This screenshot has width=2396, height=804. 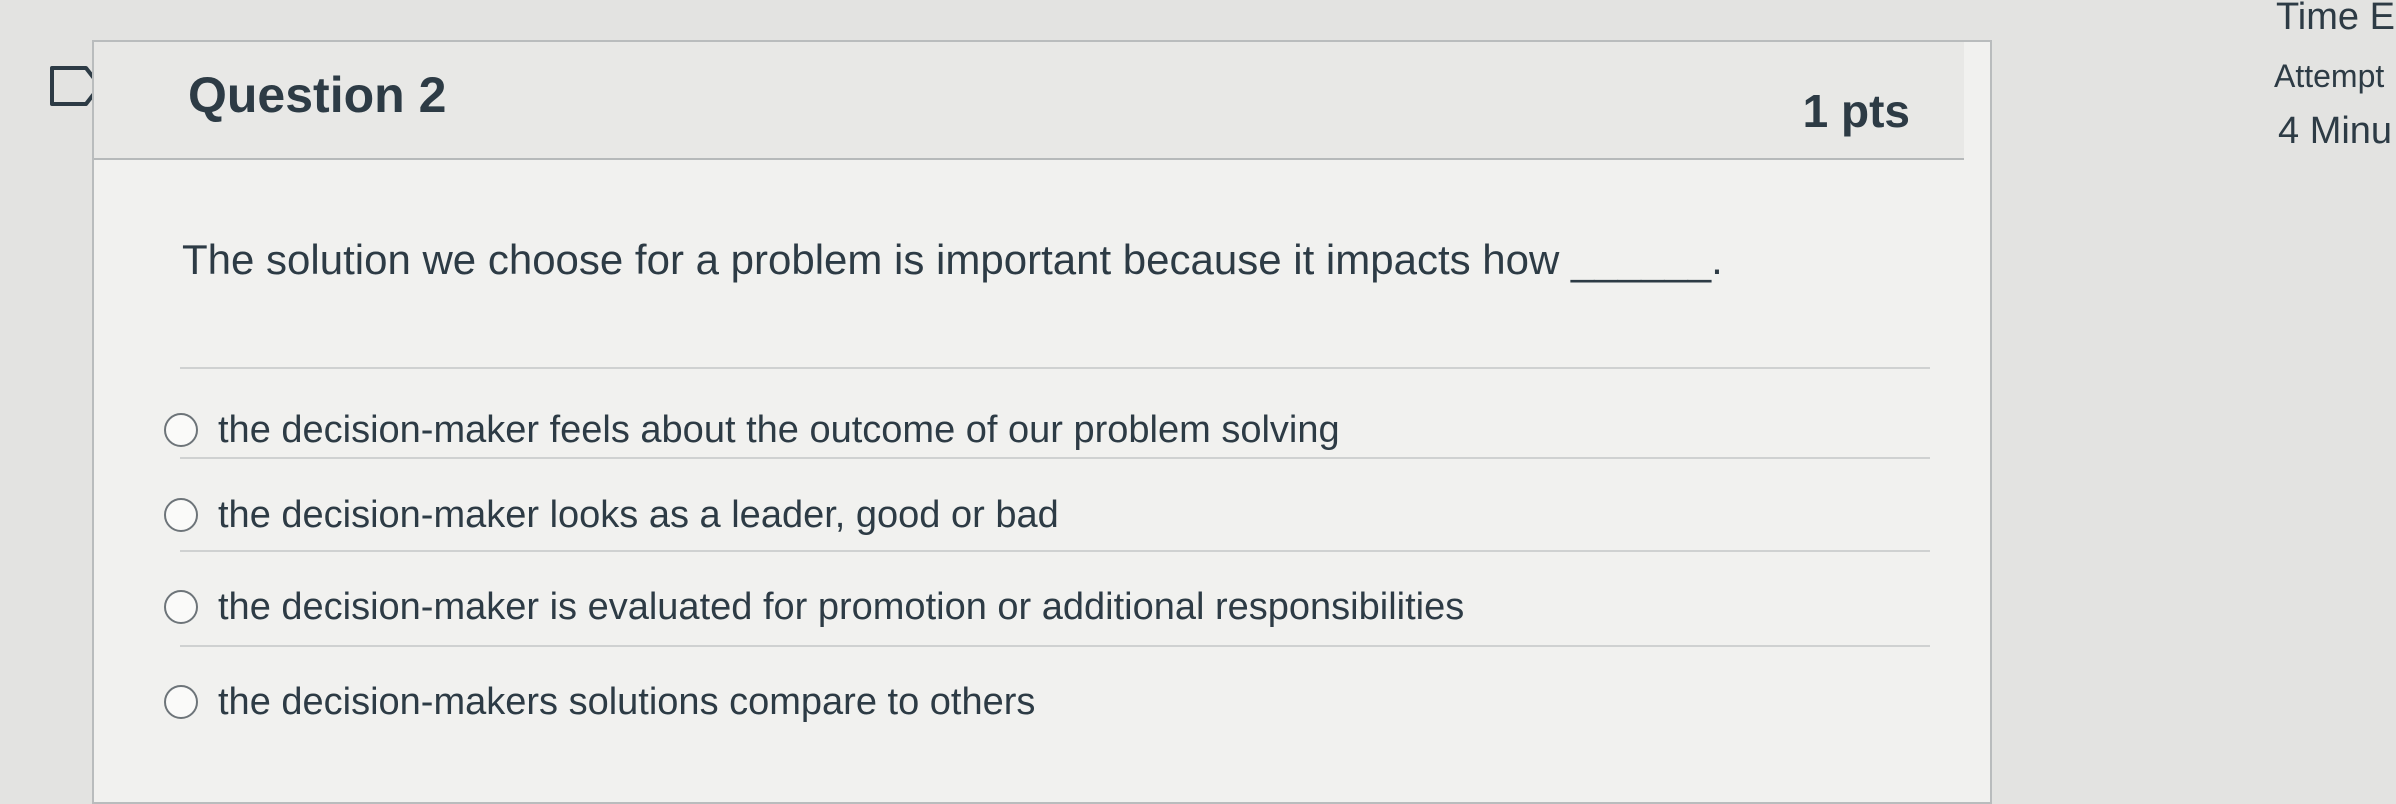 What do you see at coordinates (2335, 131) in the screenshot?
I see `minutes-value: 4 Minu` at bounding box center [2335, 131].